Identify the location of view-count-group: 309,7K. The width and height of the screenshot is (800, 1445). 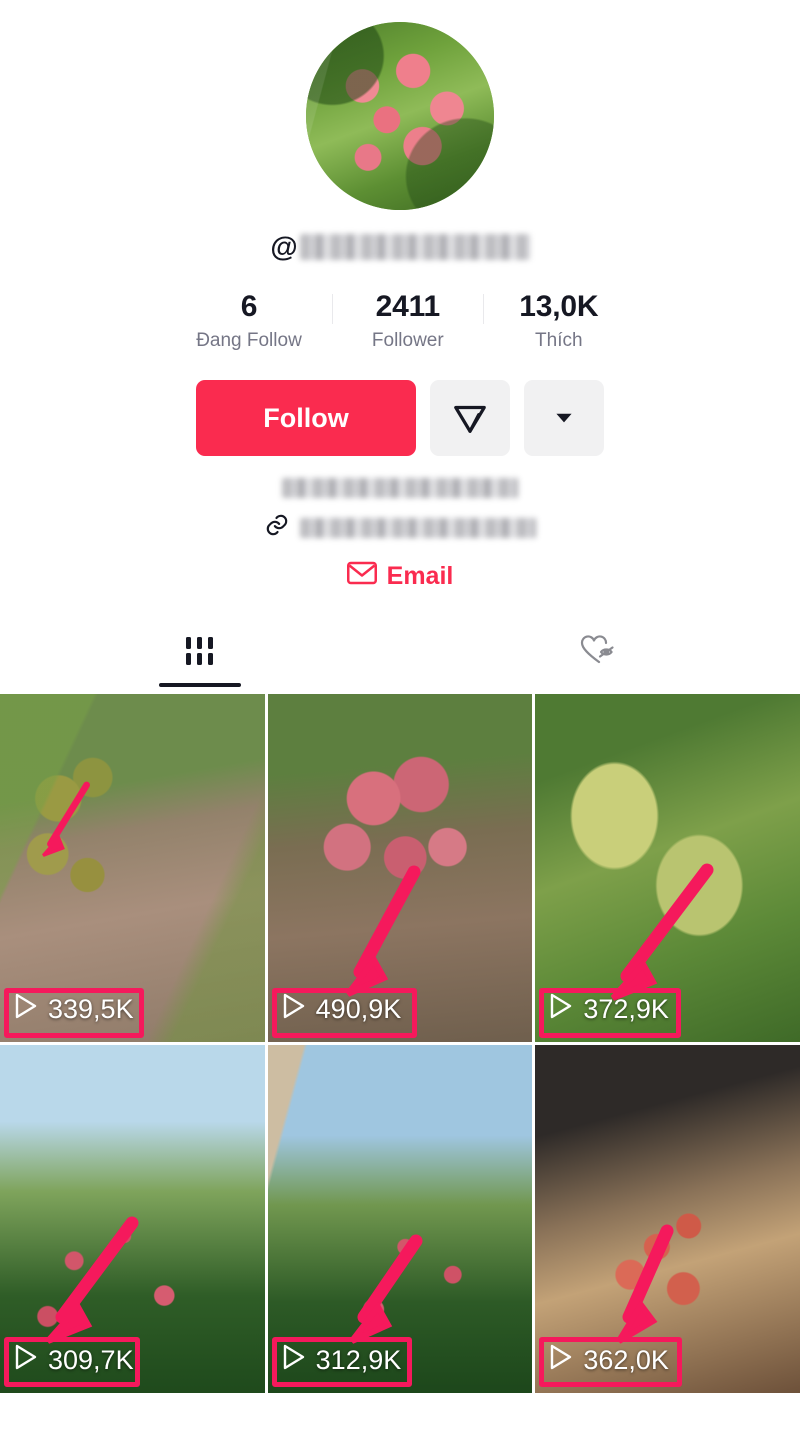
(74, 1360).